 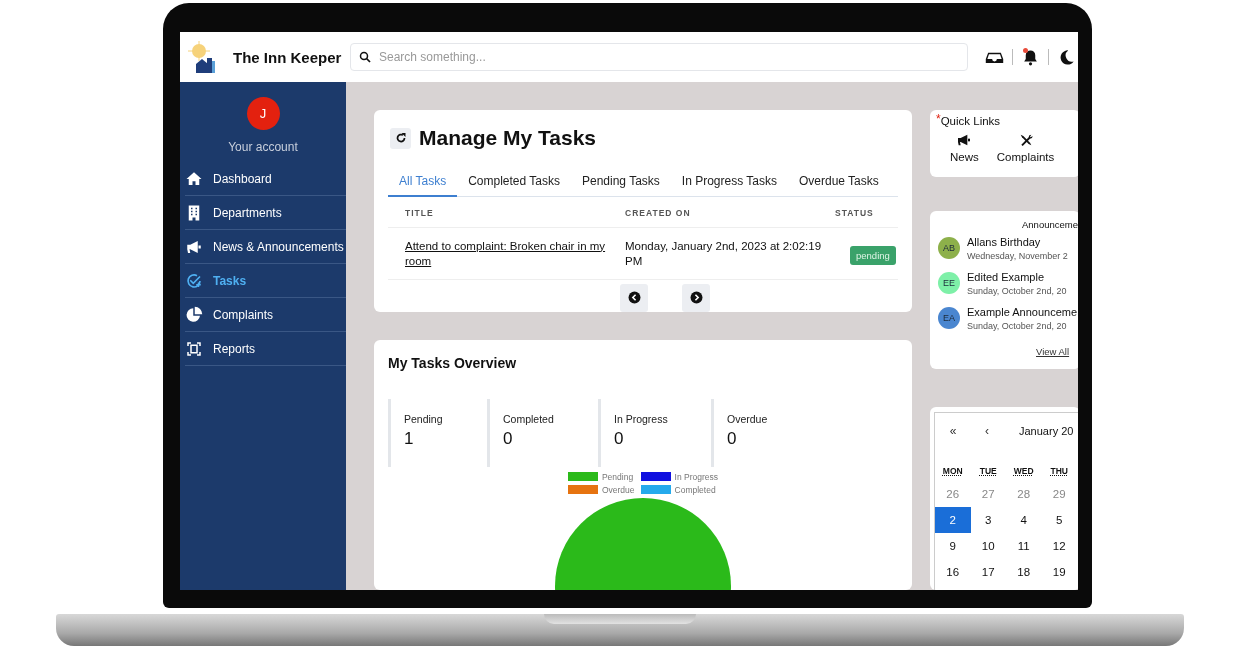 I want to click on announcement-title: Example Announceme, so click(x=1022, y=311).